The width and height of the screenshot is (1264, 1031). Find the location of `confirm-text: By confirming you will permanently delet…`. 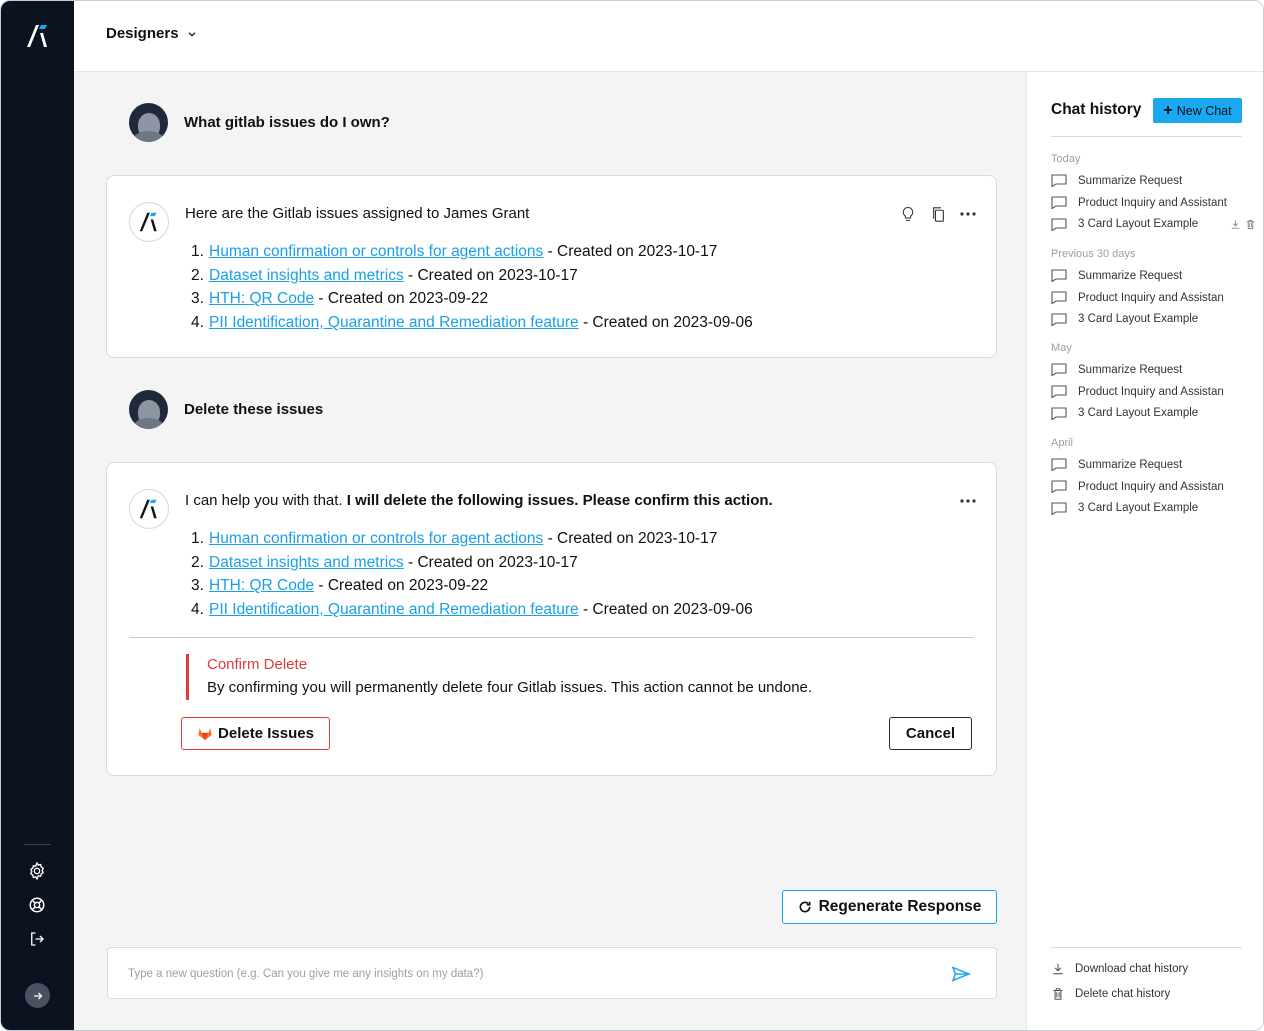

confirm-text: By confirming you will permanently delet… is located at coordinates (510, 687).